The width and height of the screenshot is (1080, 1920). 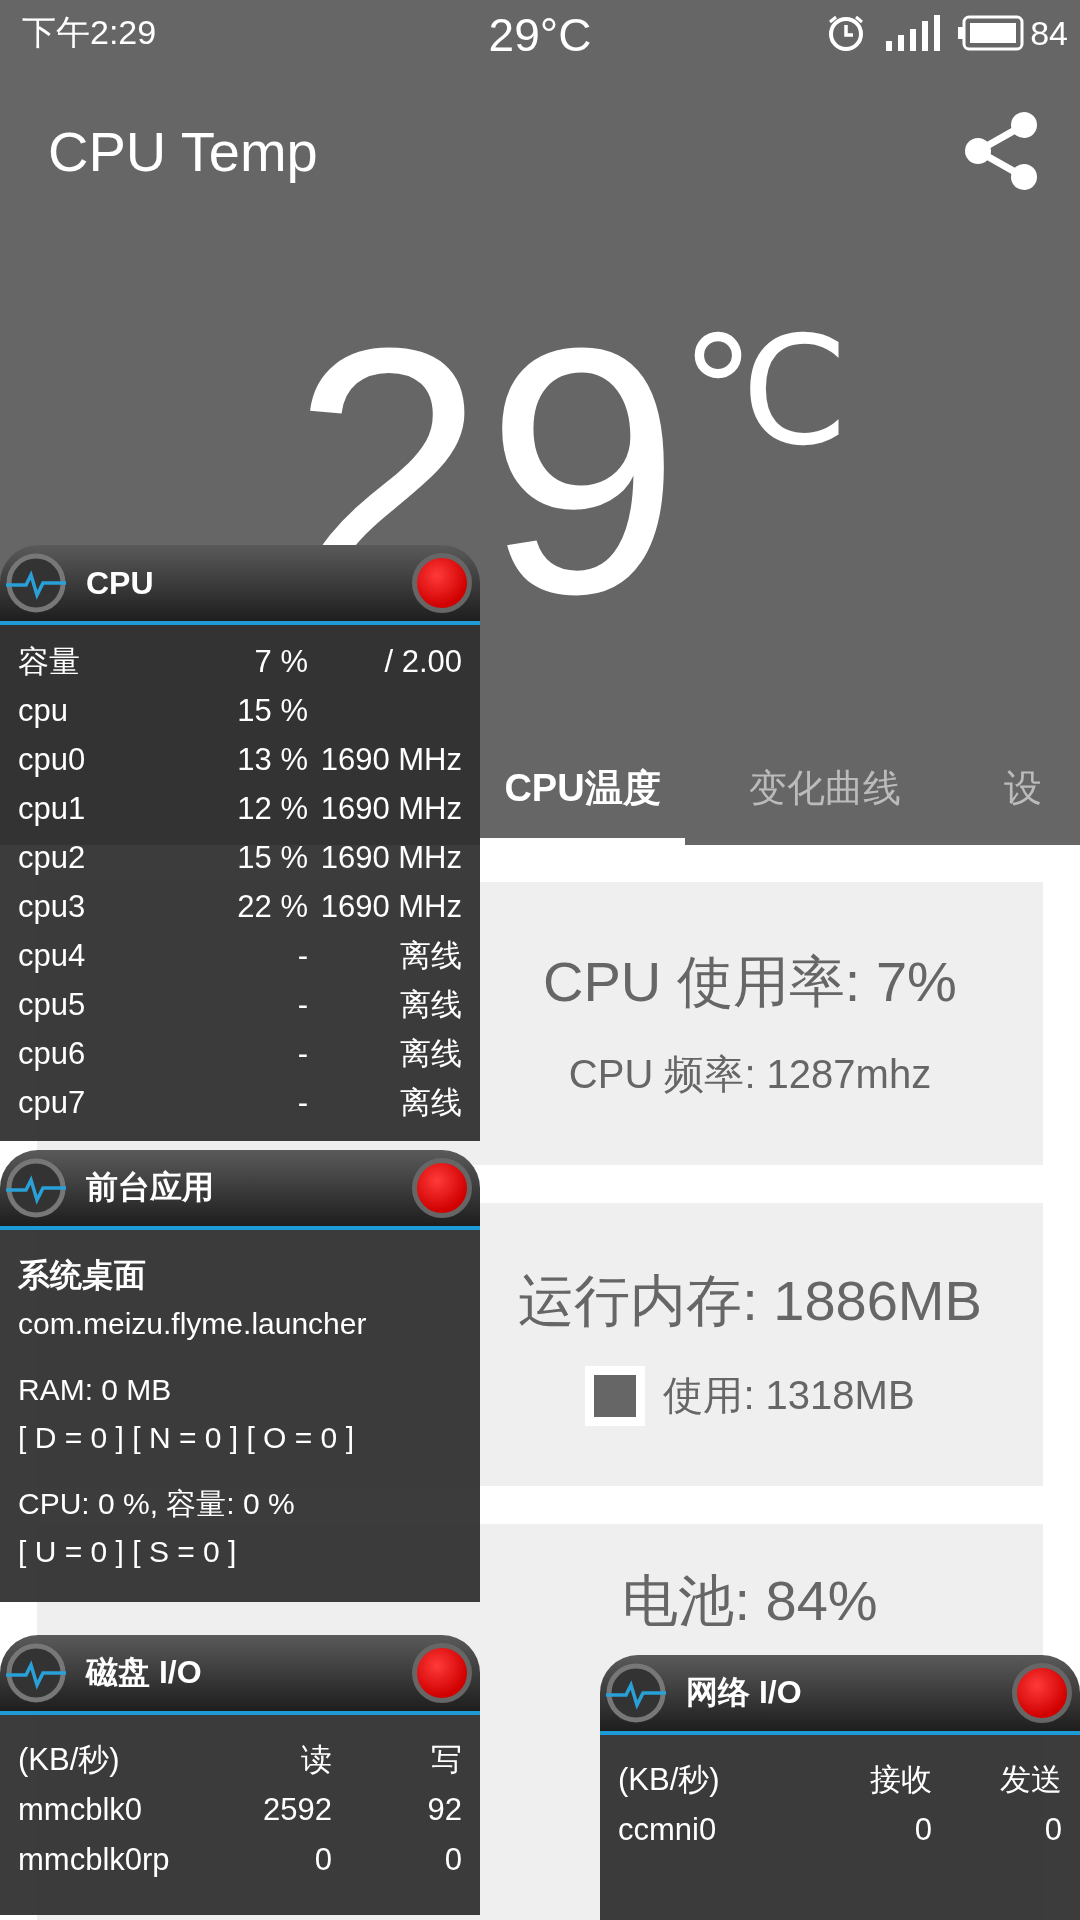 What do you see at coordinates (43, 711) in the screenshot?
I see `table-cell-text: cpu` at bounding box center [43, 711].